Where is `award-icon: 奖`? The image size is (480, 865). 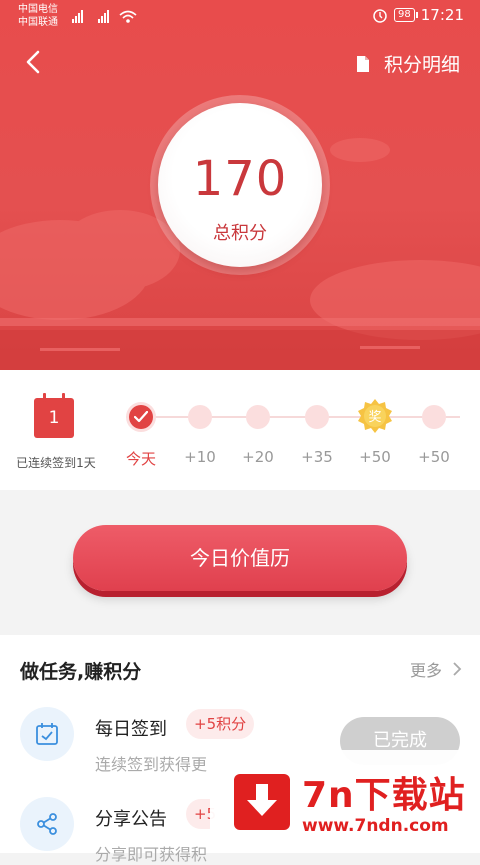 award-icon: 奖 is located at coordinates (375, 416).